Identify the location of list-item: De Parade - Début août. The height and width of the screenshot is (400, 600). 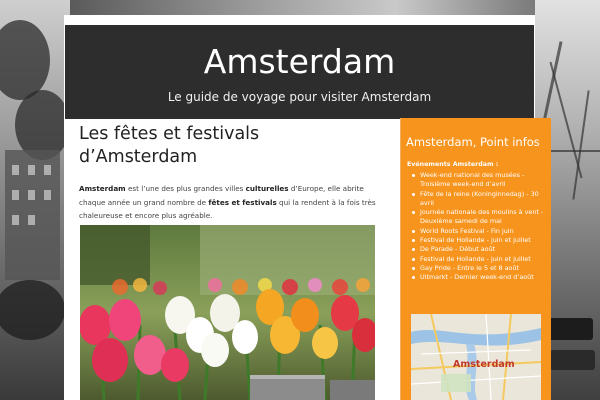
(477, 249).